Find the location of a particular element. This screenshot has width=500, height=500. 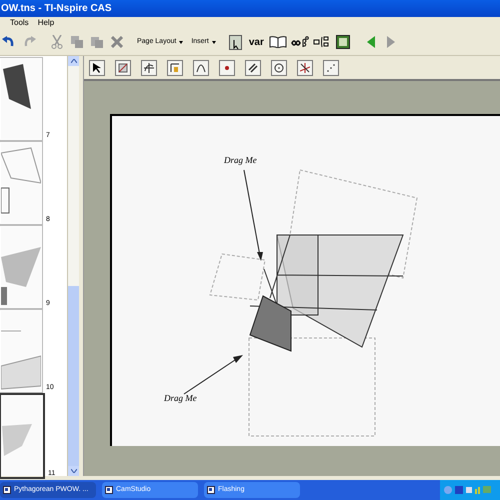

scrollbar is located at coordinates (73, 266).